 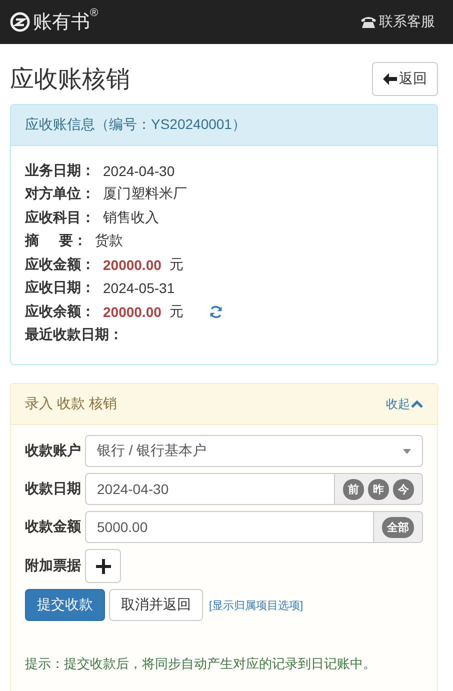 I want to click on panel-heading: 应收账信息（编号：YS20240001）, so click(x=224, y=125).